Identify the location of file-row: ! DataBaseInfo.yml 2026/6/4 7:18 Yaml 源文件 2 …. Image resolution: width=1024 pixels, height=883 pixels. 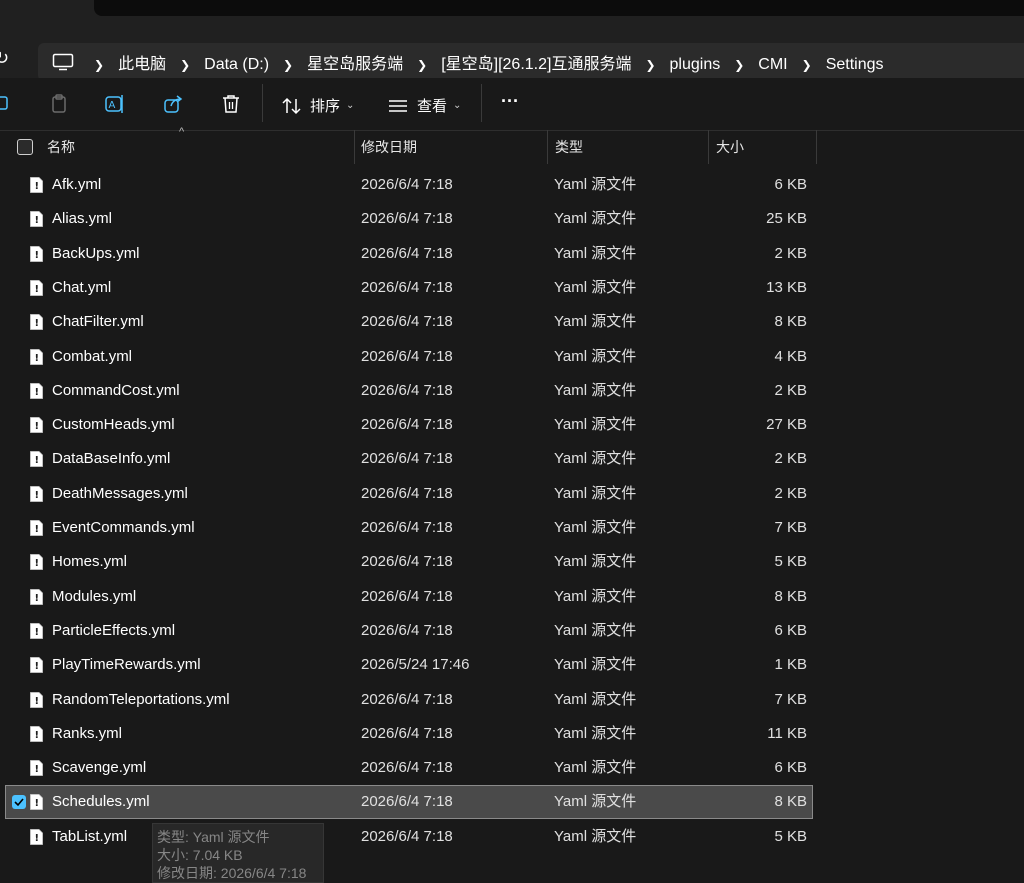
(409, 459).